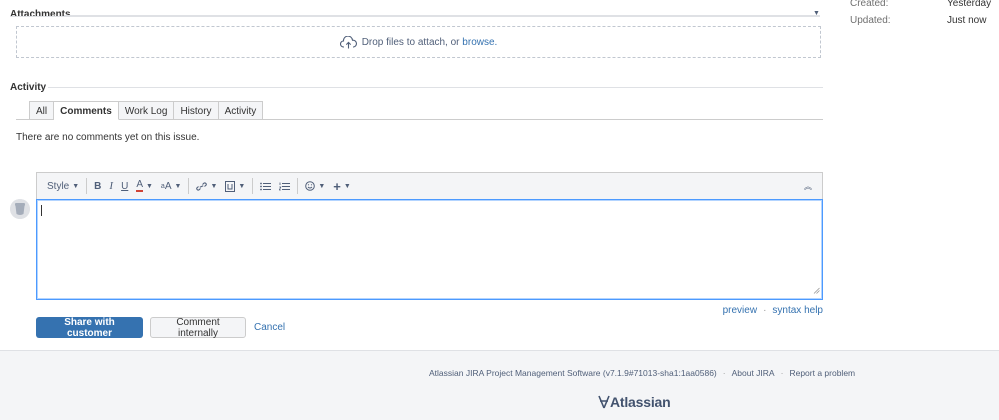 The width and height of the screenshot is (999, 420). What do you see at coordinates (58, 186) in the screenshot?
I see `style-label: Style` at bounding box center [58, 186].